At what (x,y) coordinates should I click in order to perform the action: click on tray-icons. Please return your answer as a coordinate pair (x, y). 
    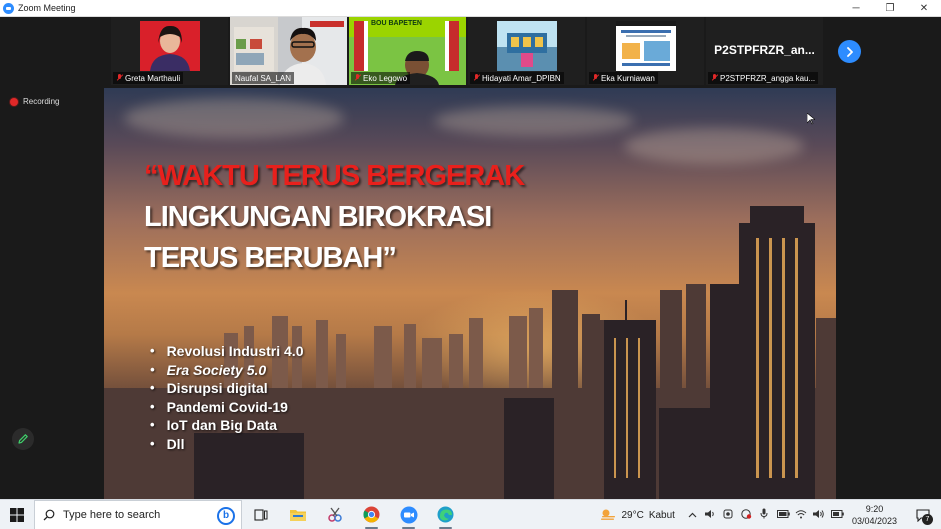
    Looking at the image, I should click on (765, 515).